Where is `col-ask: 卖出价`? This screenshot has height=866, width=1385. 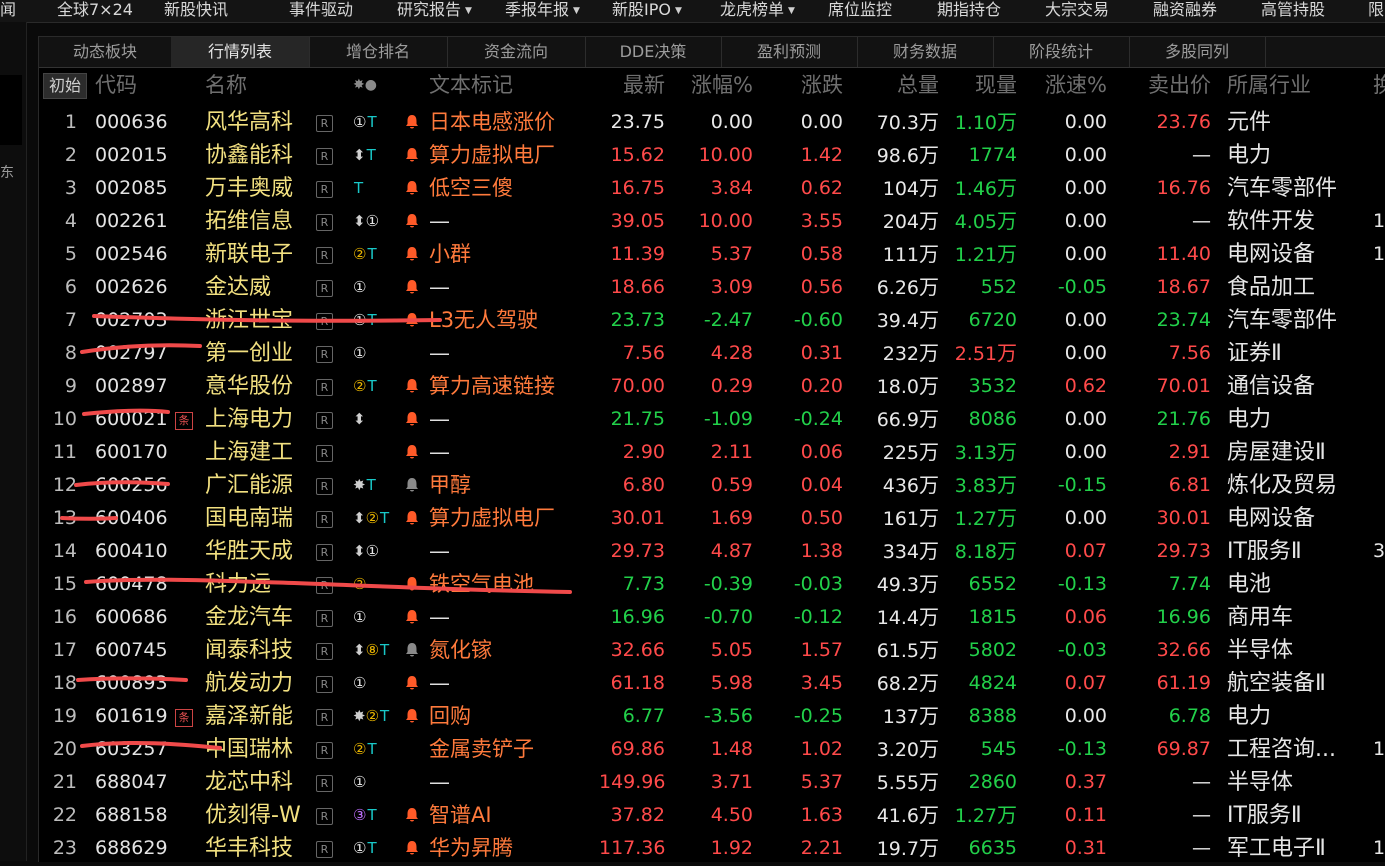 col-ask: 卖出价 is located at coordinates (1170, 85).